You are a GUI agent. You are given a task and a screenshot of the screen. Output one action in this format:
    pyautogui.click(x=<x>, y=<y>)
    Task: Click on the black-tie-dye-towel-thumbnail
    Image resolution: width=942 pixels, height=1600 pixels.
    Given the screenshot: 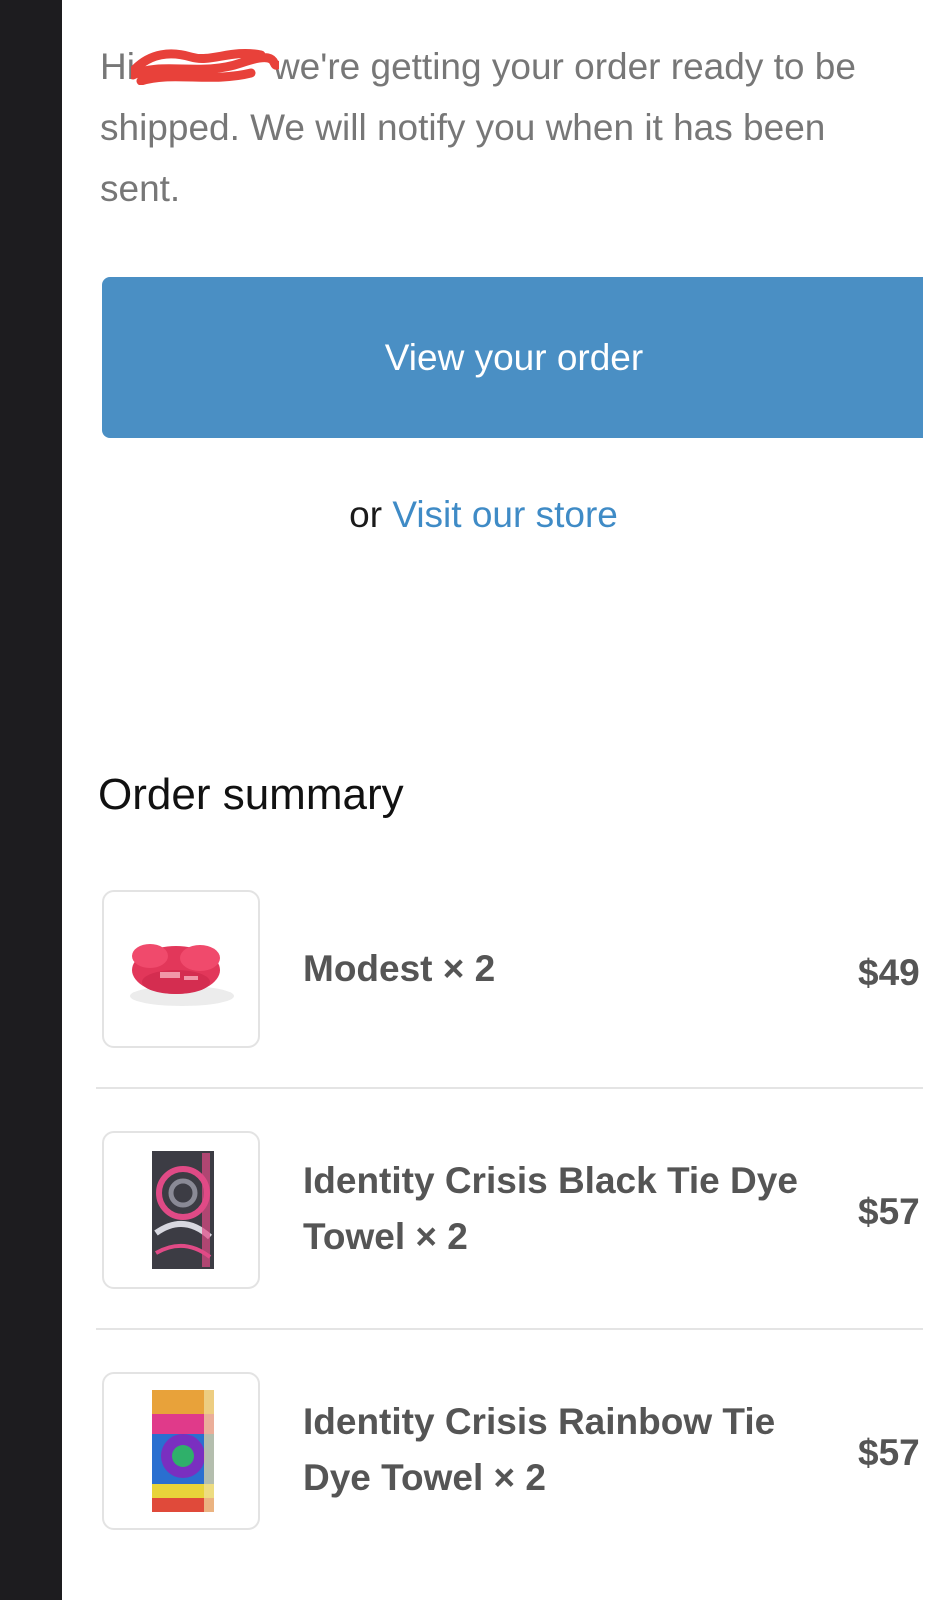 What is the action you would take?
    pyautogui.click(x=181, y=1210)
    